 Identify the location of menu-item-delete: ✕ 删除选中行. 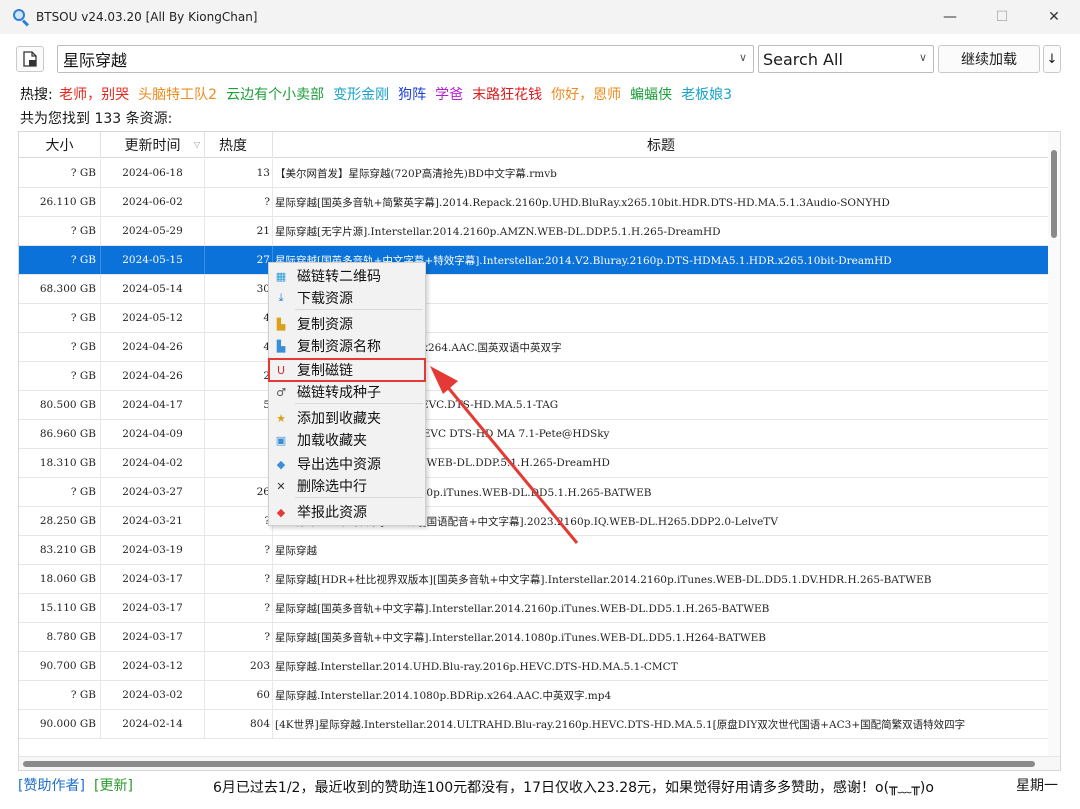
(347, 486).